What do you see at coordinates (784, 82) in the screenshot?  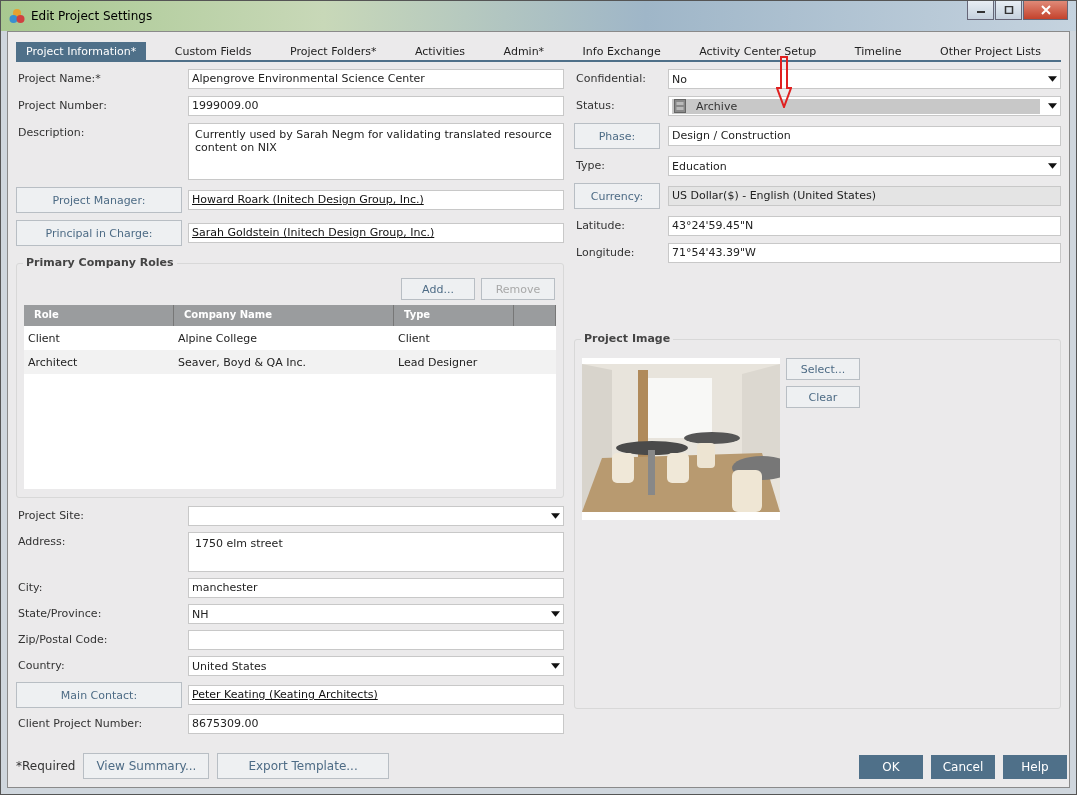 I see `annotation-arrow` at bounding box center [784, 82].